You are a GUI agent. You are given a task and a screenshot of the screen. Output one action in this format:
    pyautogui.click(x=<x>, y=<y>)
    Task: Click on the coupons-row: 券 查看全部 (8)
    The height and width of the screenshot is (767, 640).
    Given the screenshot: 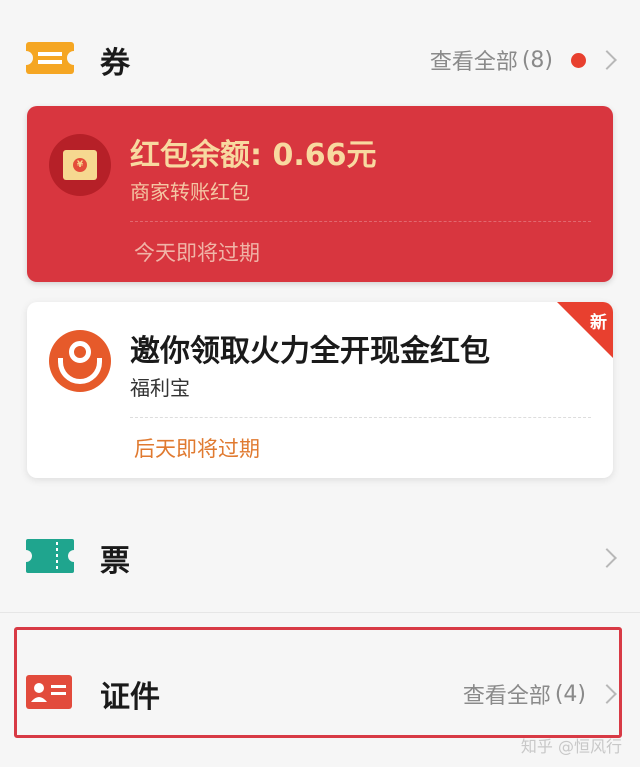 What is the action you would take?
    pyautogui.click(x=320, y=60)
    